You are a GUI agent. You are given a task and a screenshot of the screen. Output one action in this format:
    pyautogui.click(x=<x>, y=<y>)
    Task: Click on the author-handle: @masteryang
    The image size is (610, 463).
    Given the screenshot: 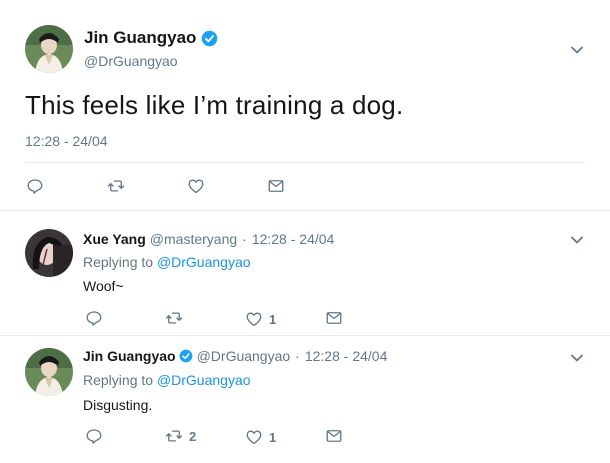 What is the action you would take?
    pyautogui.click(x=193, y=239)
    